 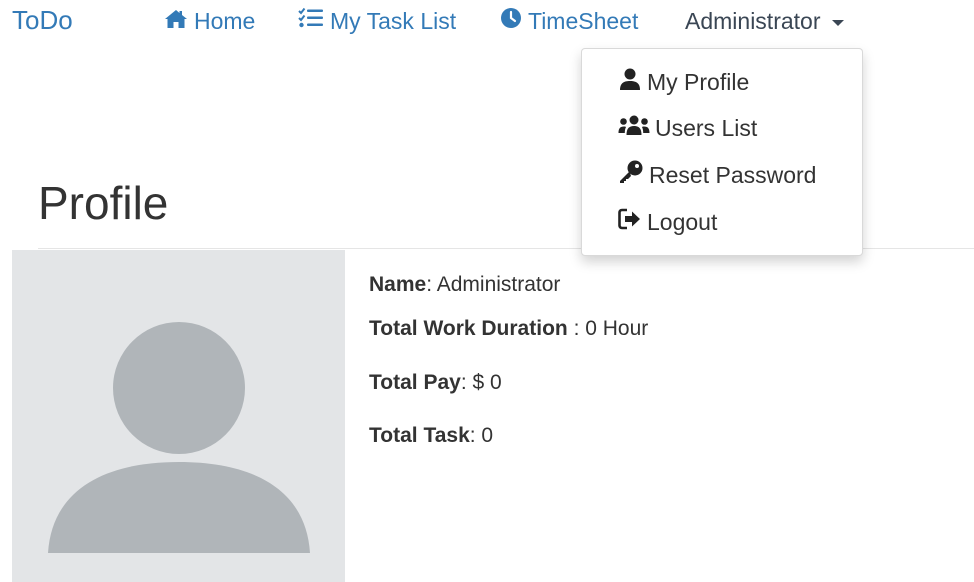 I want to click on user-icon, so click(x=630, y=82).